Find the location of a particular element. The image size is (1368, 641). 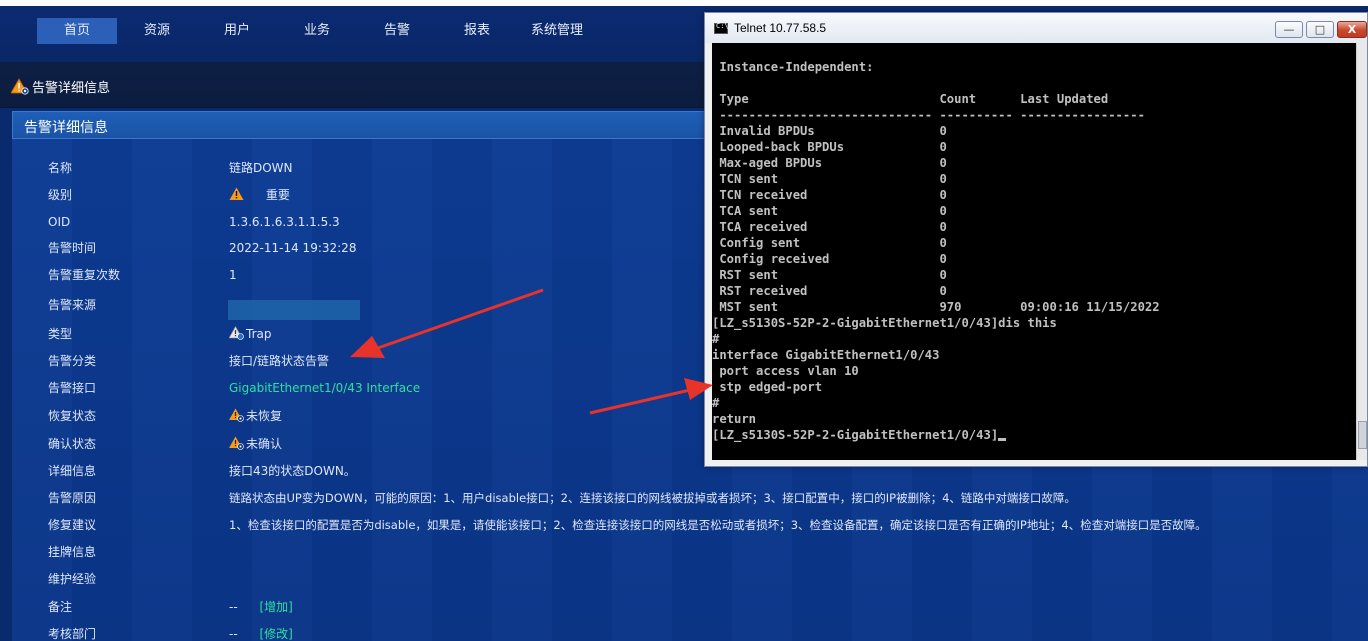

nav-item-system: 系统管理 is located at coordinates (557, 31).